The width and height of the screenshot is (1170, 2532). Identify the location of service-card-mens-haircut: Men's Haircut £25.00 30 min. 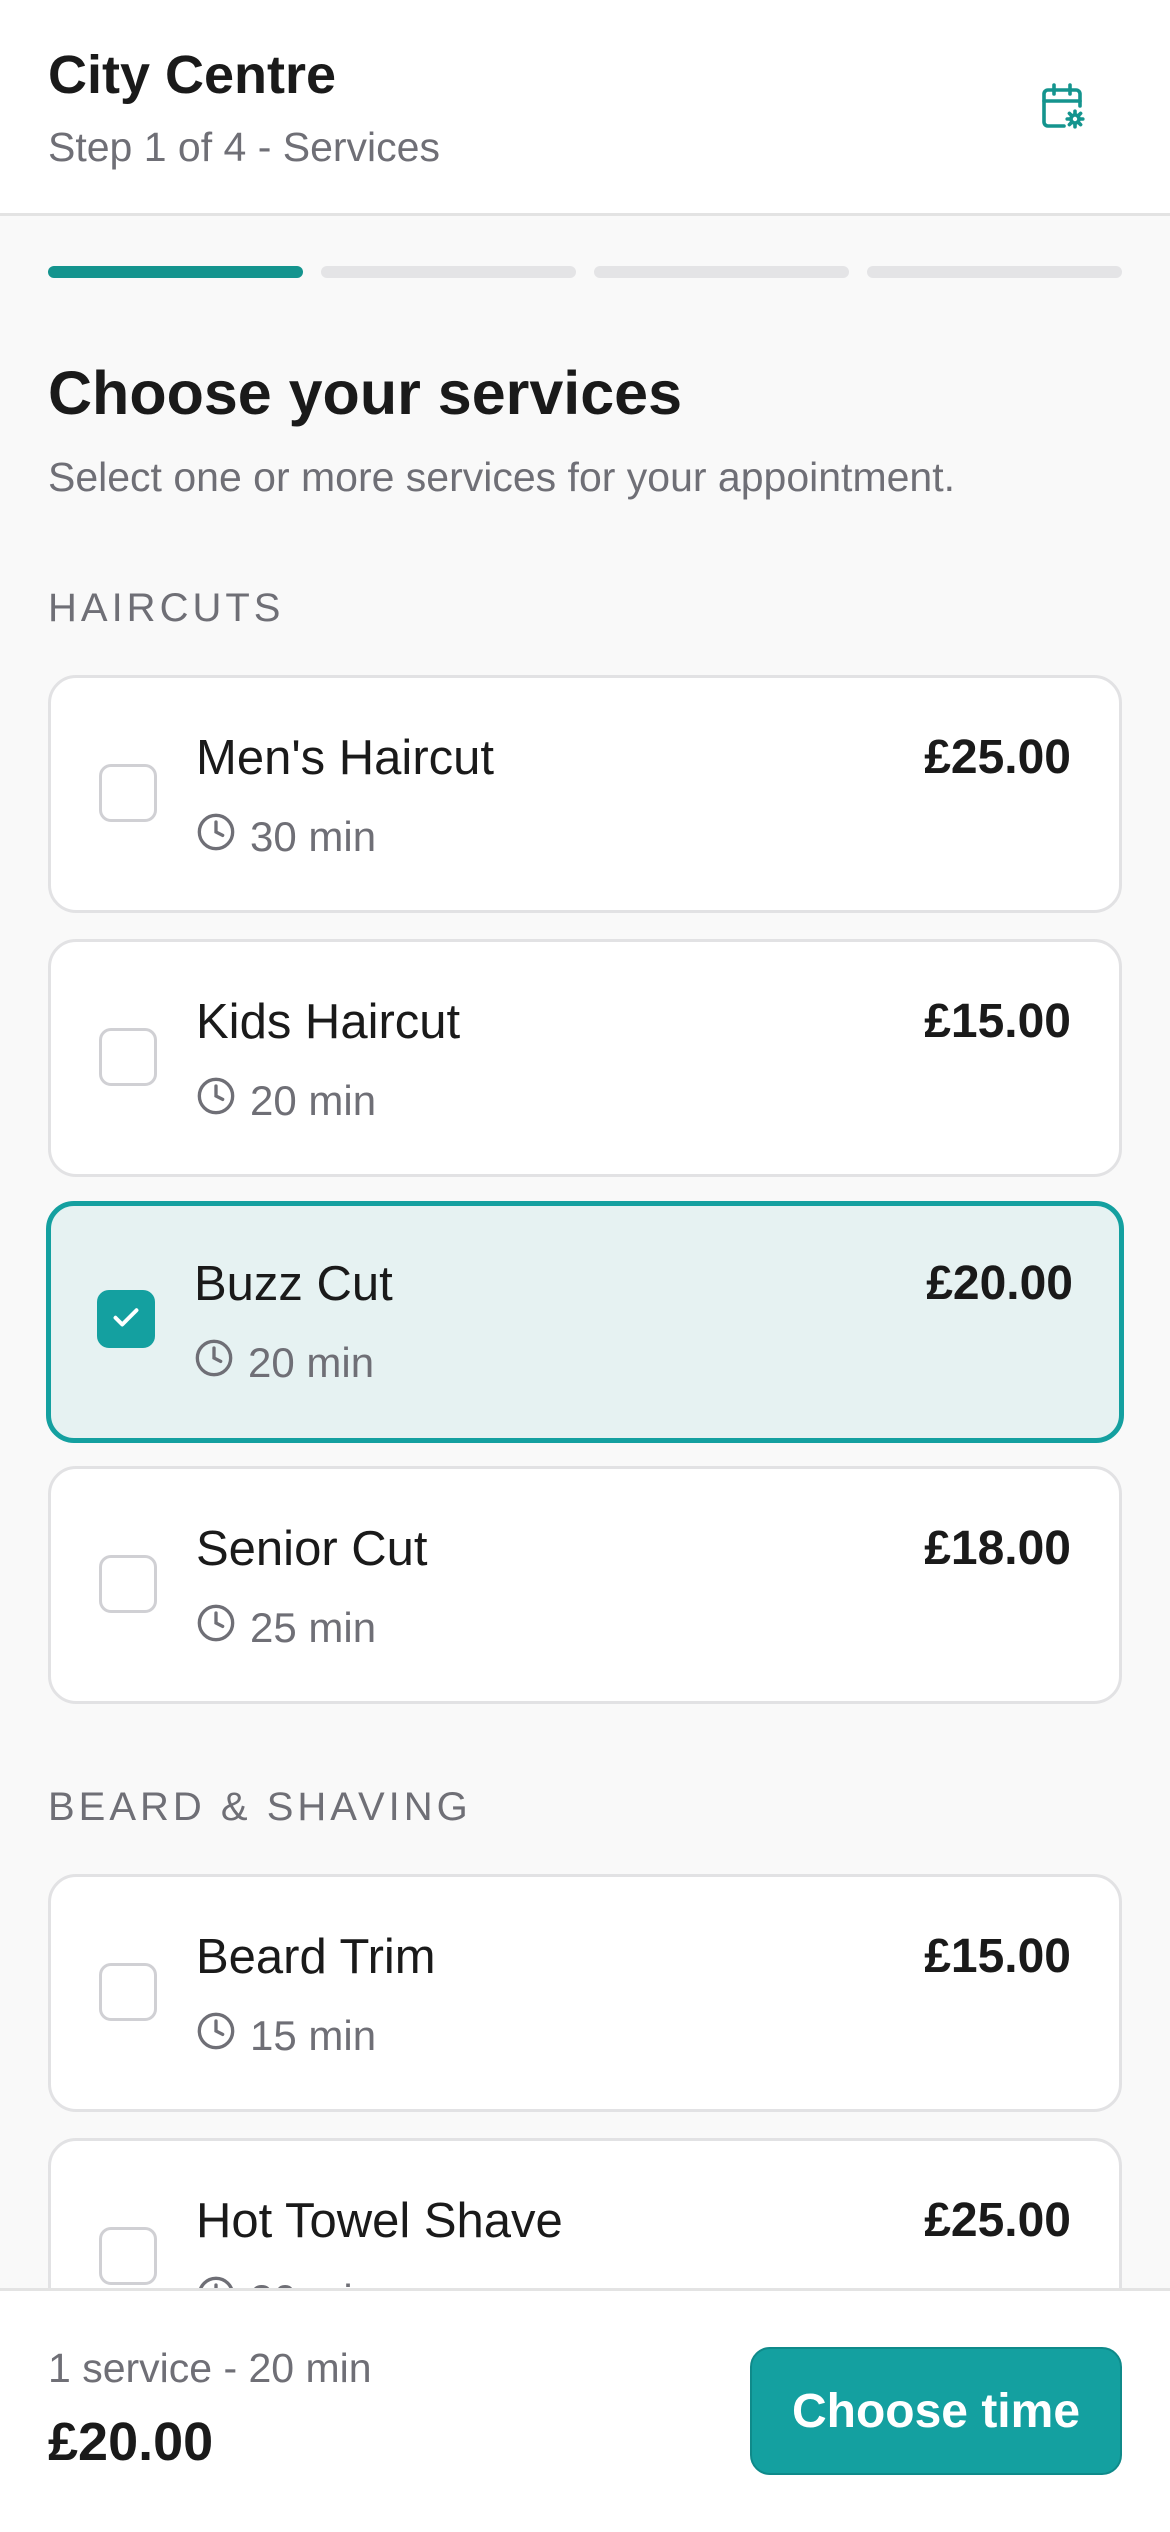
(585, 794).